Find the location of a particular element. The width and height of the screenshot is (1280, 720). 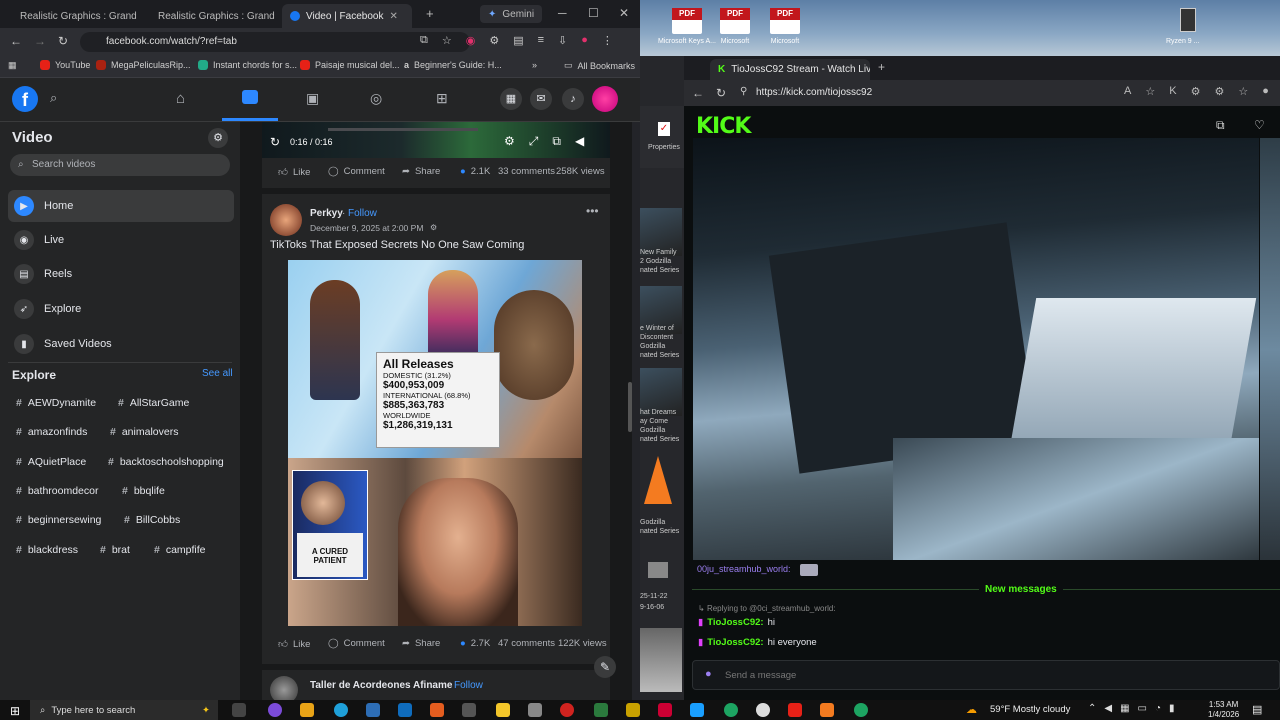

tray-icon: ▭ is located at coordinates (1142, 708).